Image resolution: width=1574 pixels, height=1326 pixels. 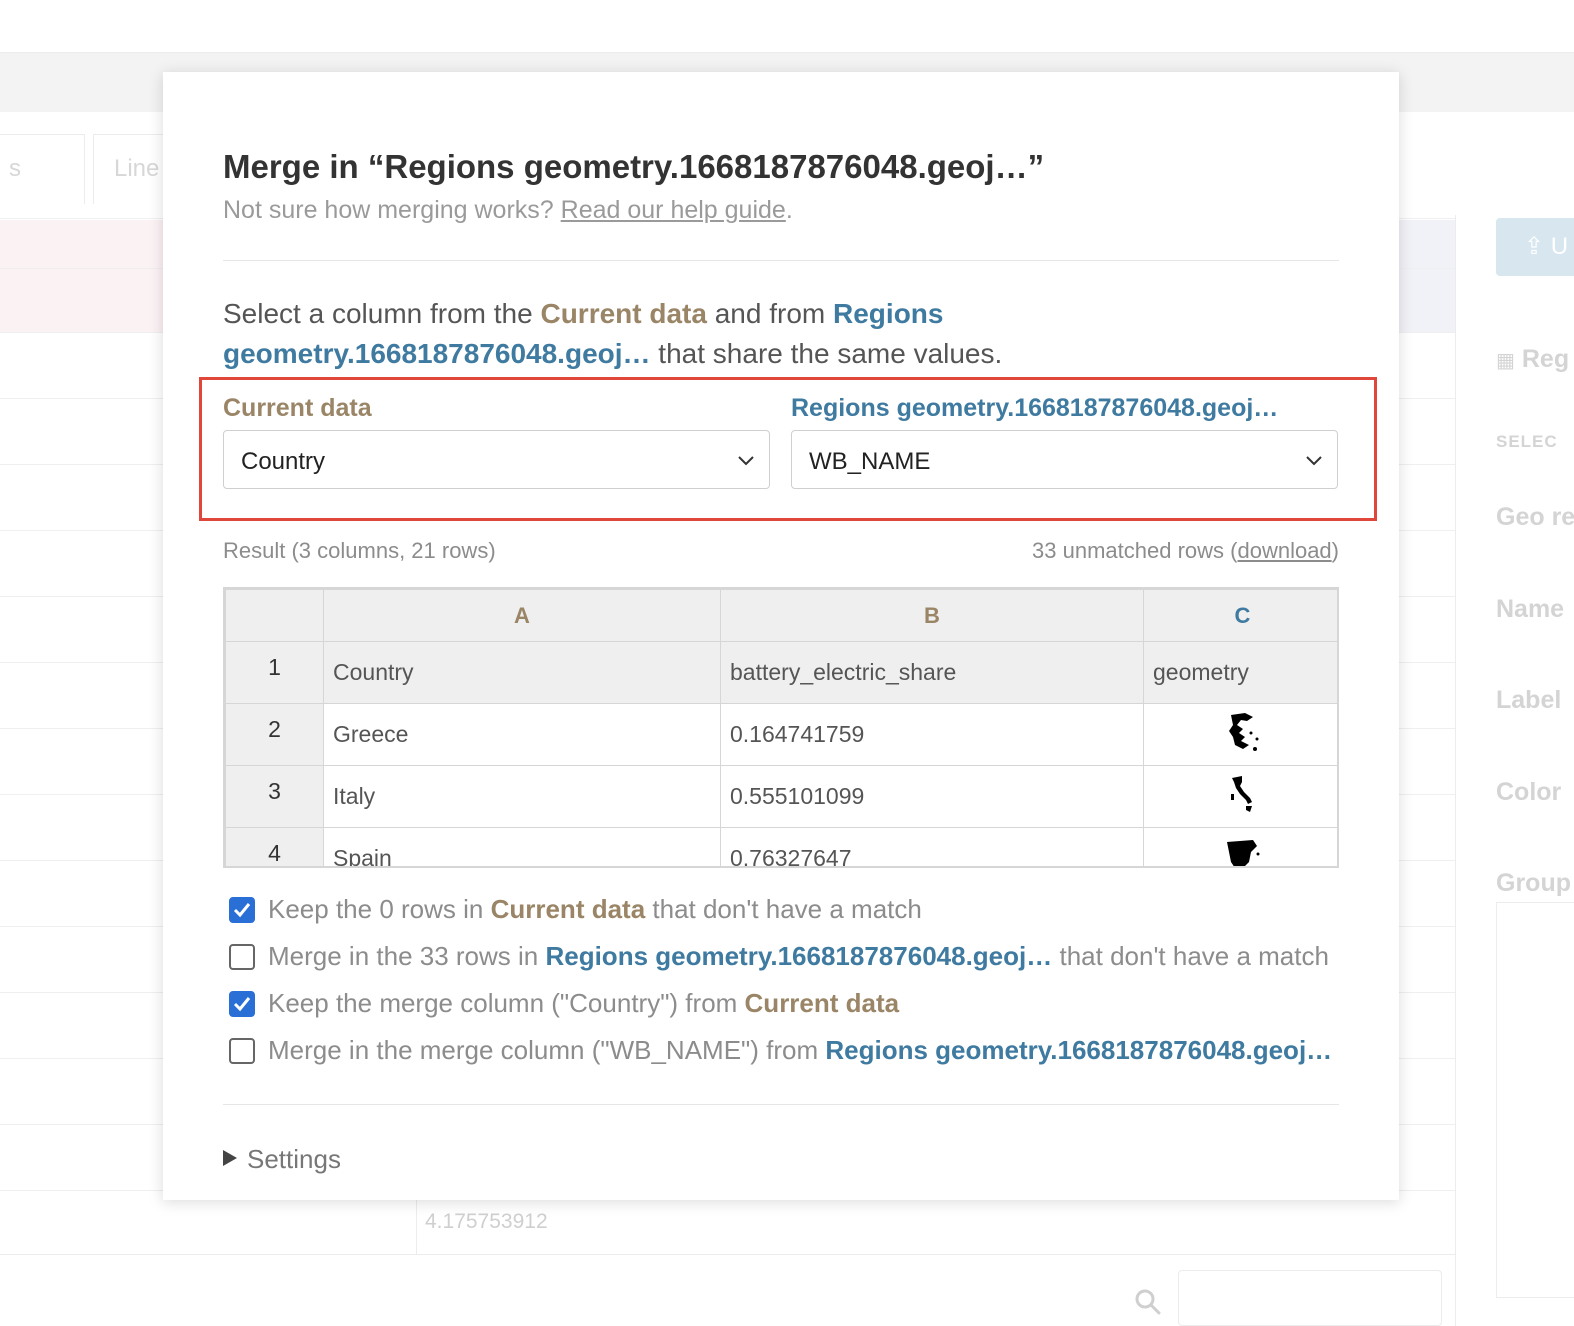 What do you see at coordinates (359, 550) in the screenshot?
I see `result-summary: Result (3 columns, 21 rows)` at bounding box center [359, 550].